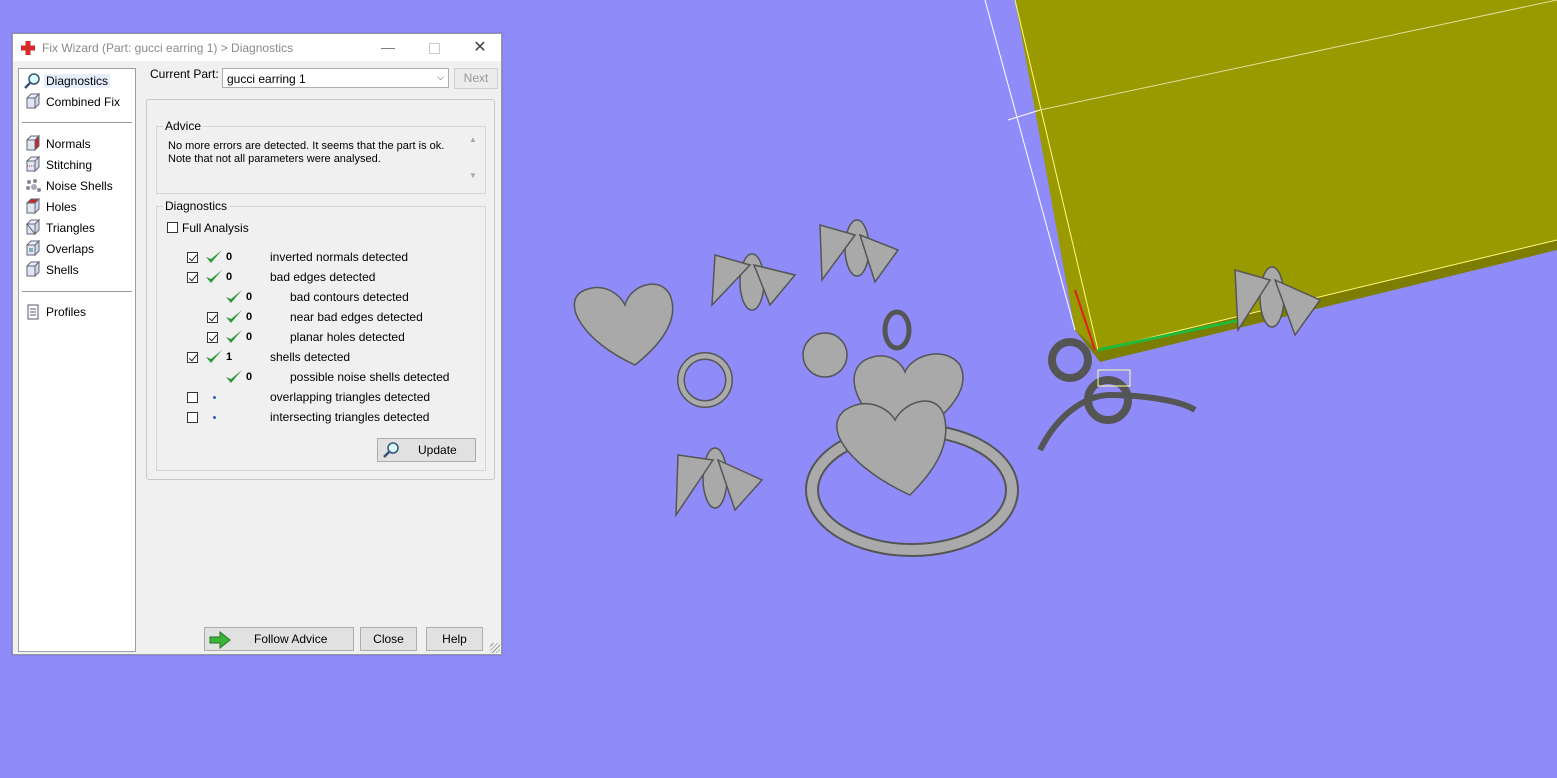 This screenshot has width=1557, height=778. What do you see at coordinates (172, 227) in the screenshot?
I see `full-analysis-checkbox` at bounding box center [172, 227].